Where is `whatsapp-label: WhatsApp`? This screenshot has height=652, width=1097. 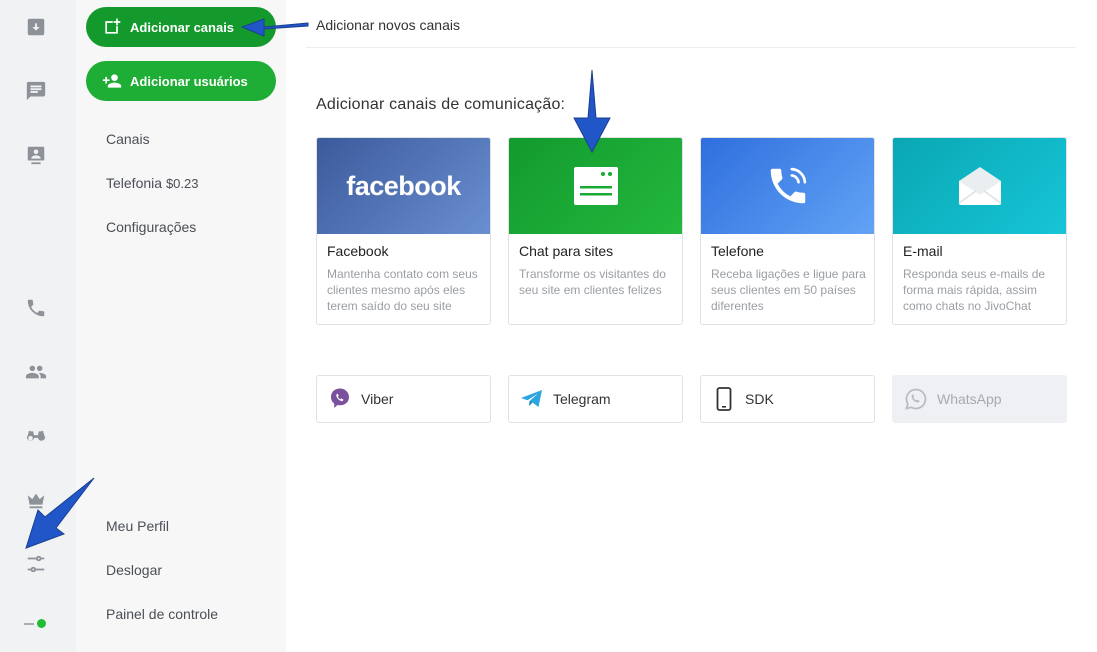 whatsapp-label: WhatsApp is located at coordinates (969, 399).